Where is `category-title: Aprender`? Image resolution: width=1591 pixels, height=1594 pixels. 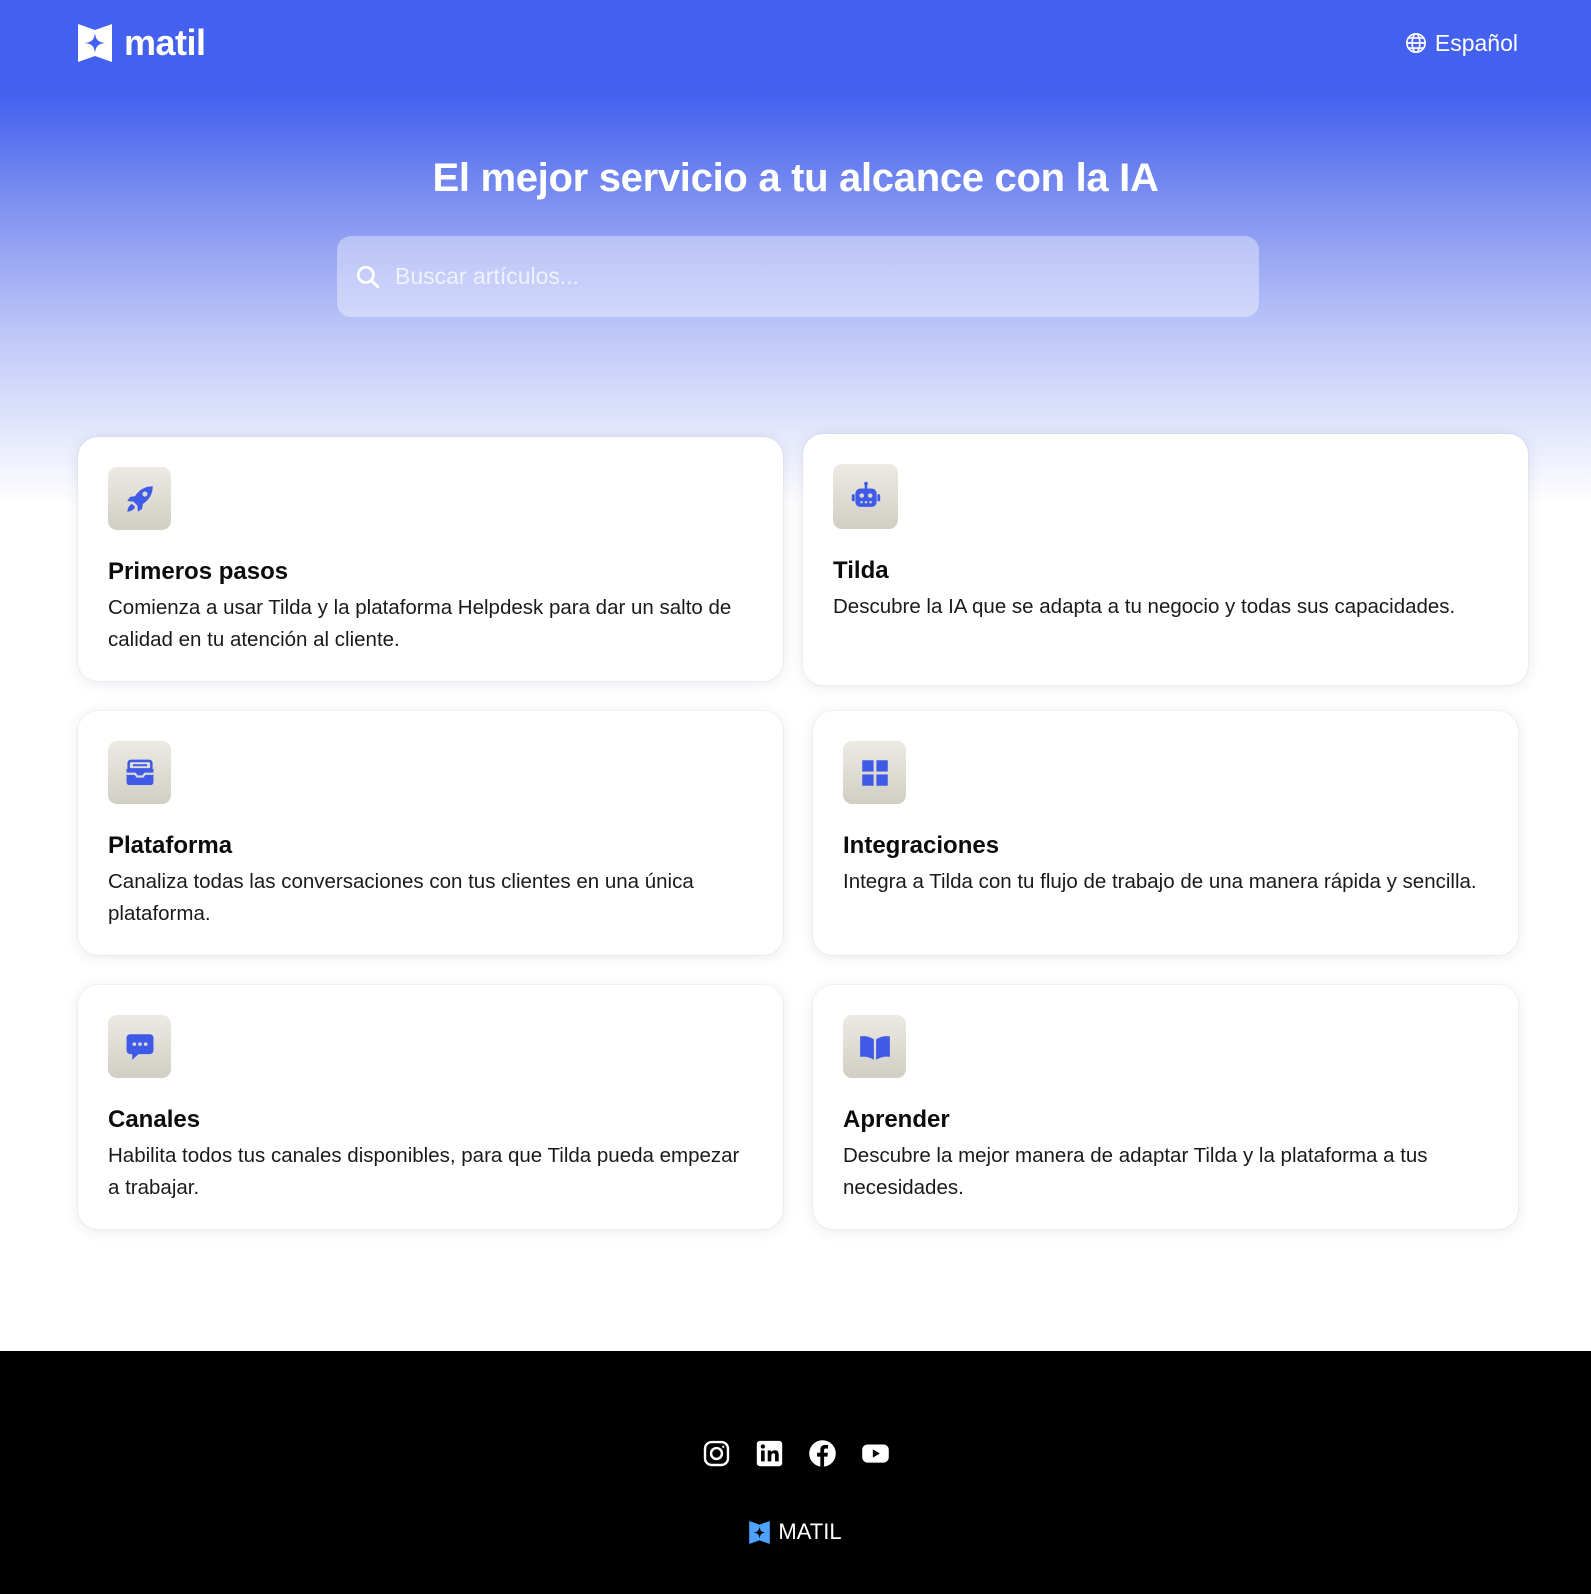
category-title: Aprender is located at coordinates (896, 1119).